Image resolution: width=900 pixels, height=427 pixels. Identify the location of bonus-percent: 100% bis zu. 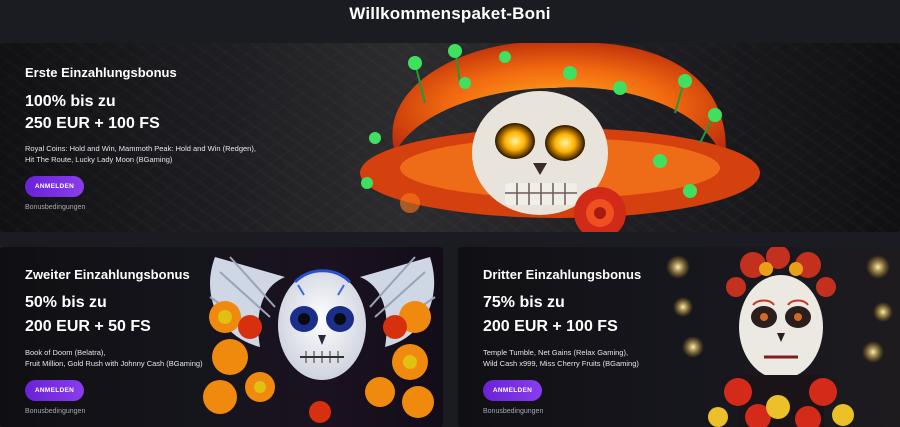
(70, 101).